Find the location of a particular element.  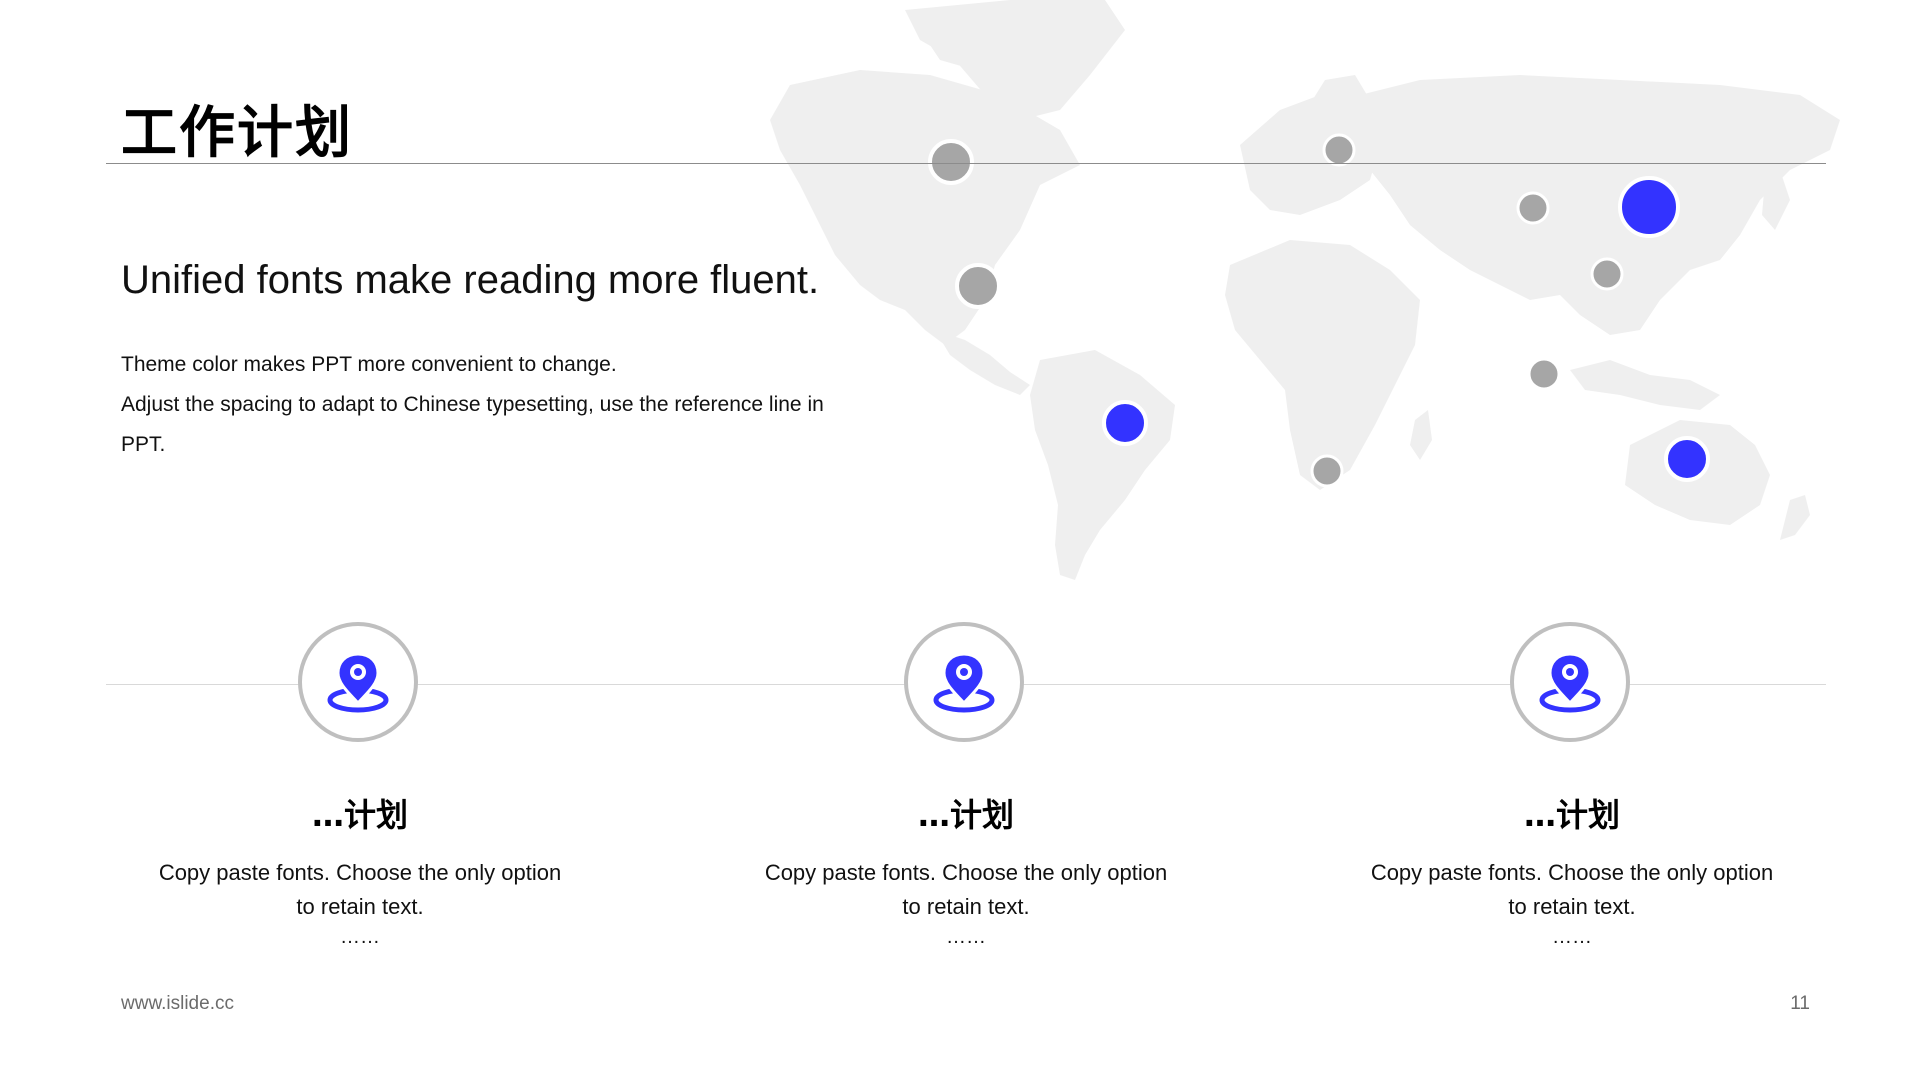

map-marker-china-south is located at coordinates (1607, 274).